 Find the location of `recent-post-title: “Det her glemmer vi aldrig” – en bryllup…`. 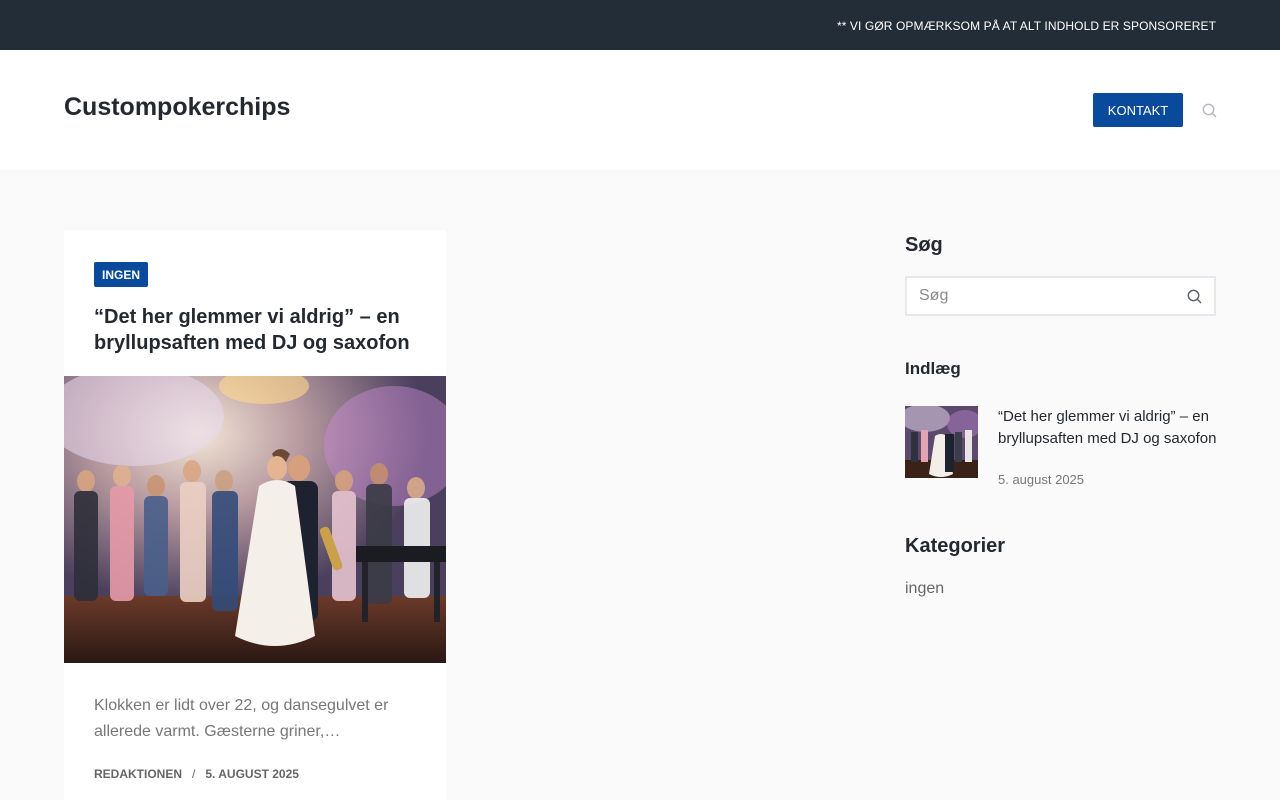

recent-post-title: “Det her glemmer vi aldrig” – en bryllup… is located at coordinates (1108, 428).